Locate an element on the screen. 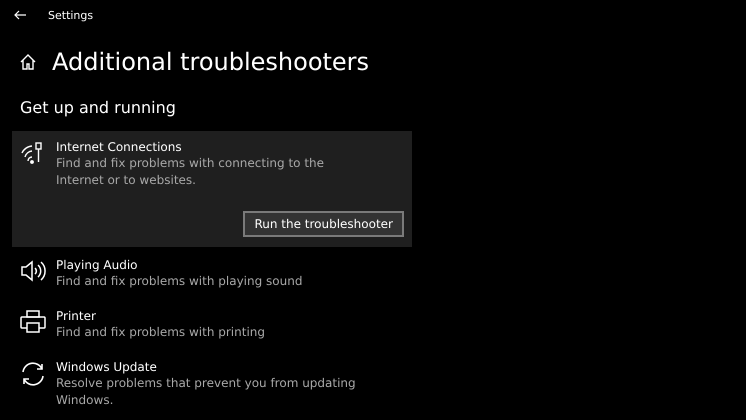  window-title: Settings is located at coordinates (71, 15).